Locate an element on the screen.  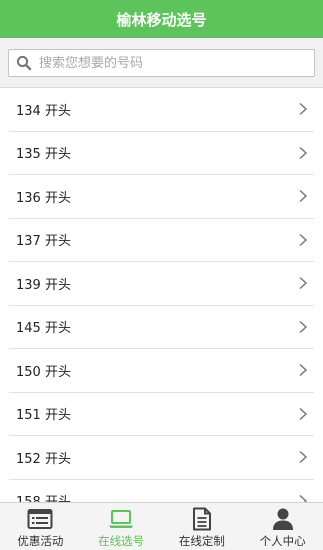
list-item-label: 135 开头 is located at coordinates (43, 155).